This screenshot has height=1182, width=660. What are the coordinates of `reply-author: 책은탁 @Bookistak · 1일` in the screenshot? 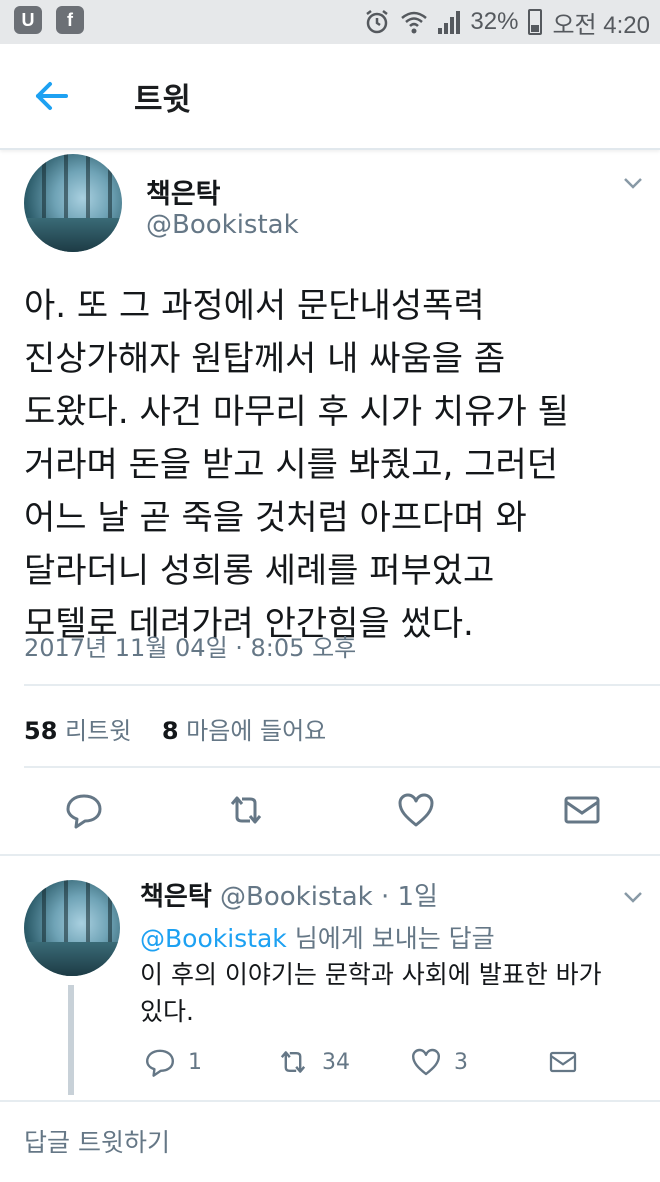 It's located at (289, 894).